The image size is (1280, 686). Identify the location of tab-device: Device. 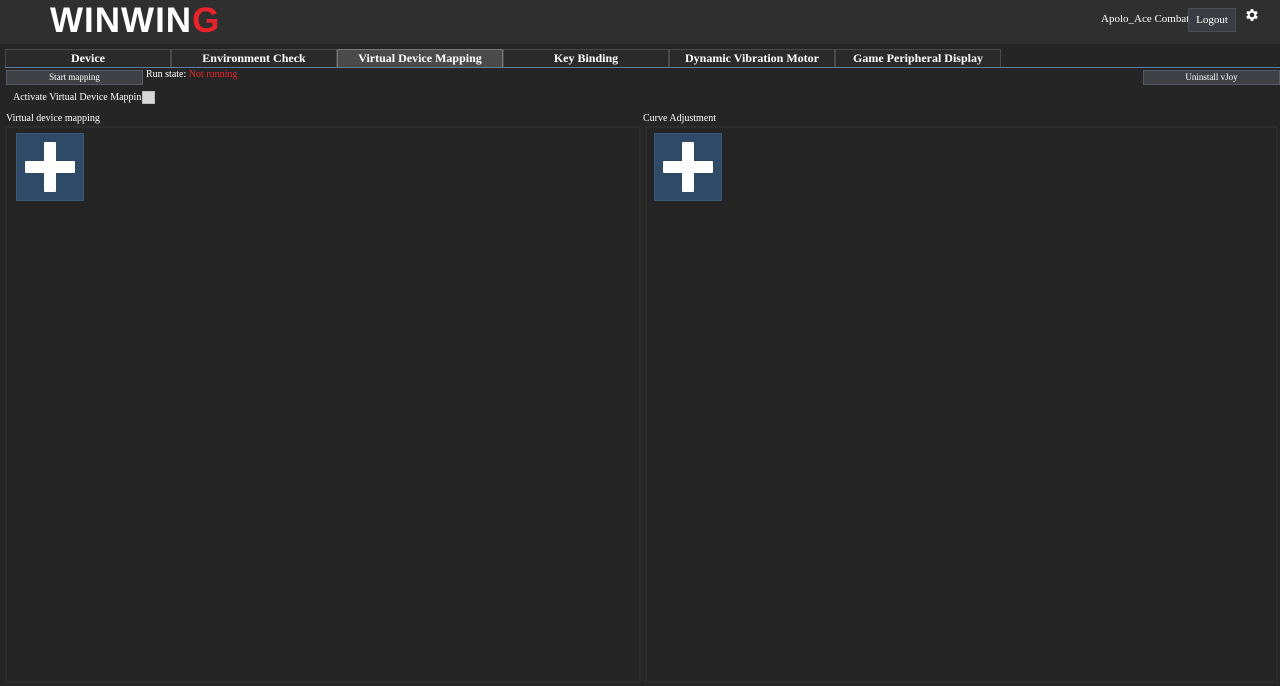
(88, 58).